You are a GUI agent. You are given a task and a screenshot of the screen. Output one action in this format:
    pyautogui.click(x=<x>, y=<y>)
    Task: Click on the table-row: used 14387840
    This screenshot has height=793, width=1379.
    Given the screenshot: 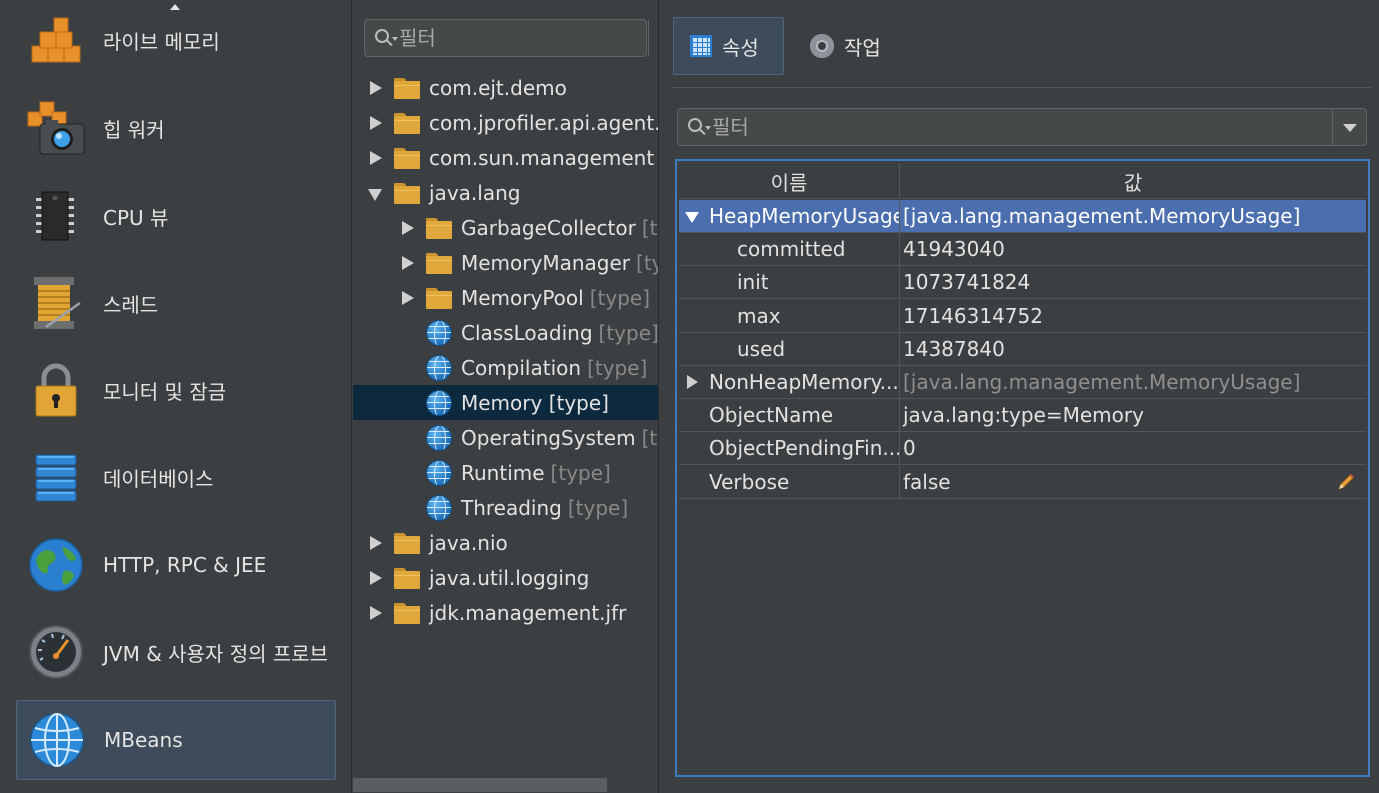 What is the action you would take?
    pyautogui.click(x=1022, y=349)
    